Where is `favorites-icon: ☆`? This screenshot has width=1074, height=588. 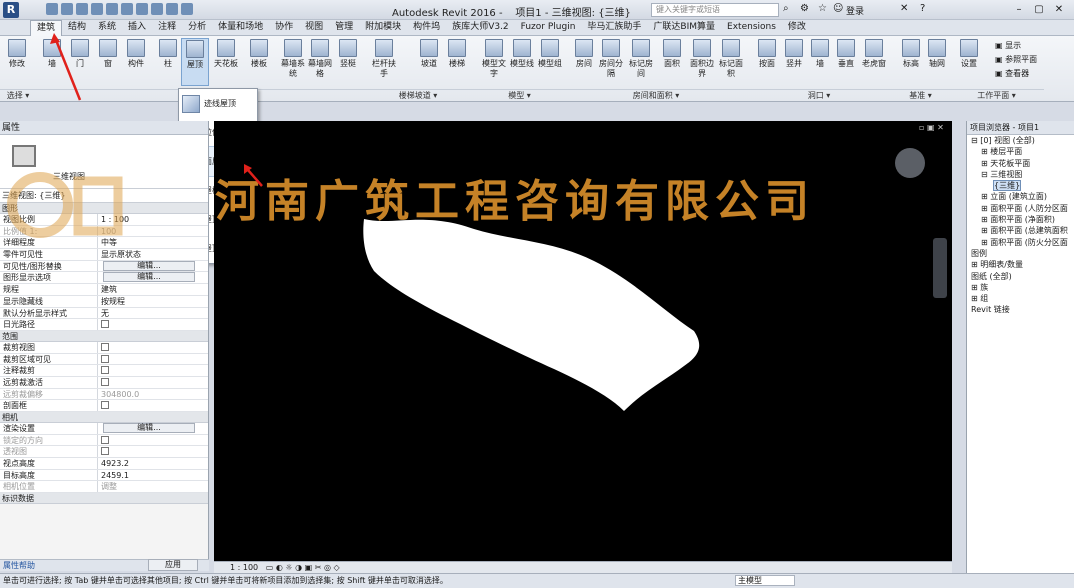
favorites-icon: ☆ is located at coordinates (822, 8).